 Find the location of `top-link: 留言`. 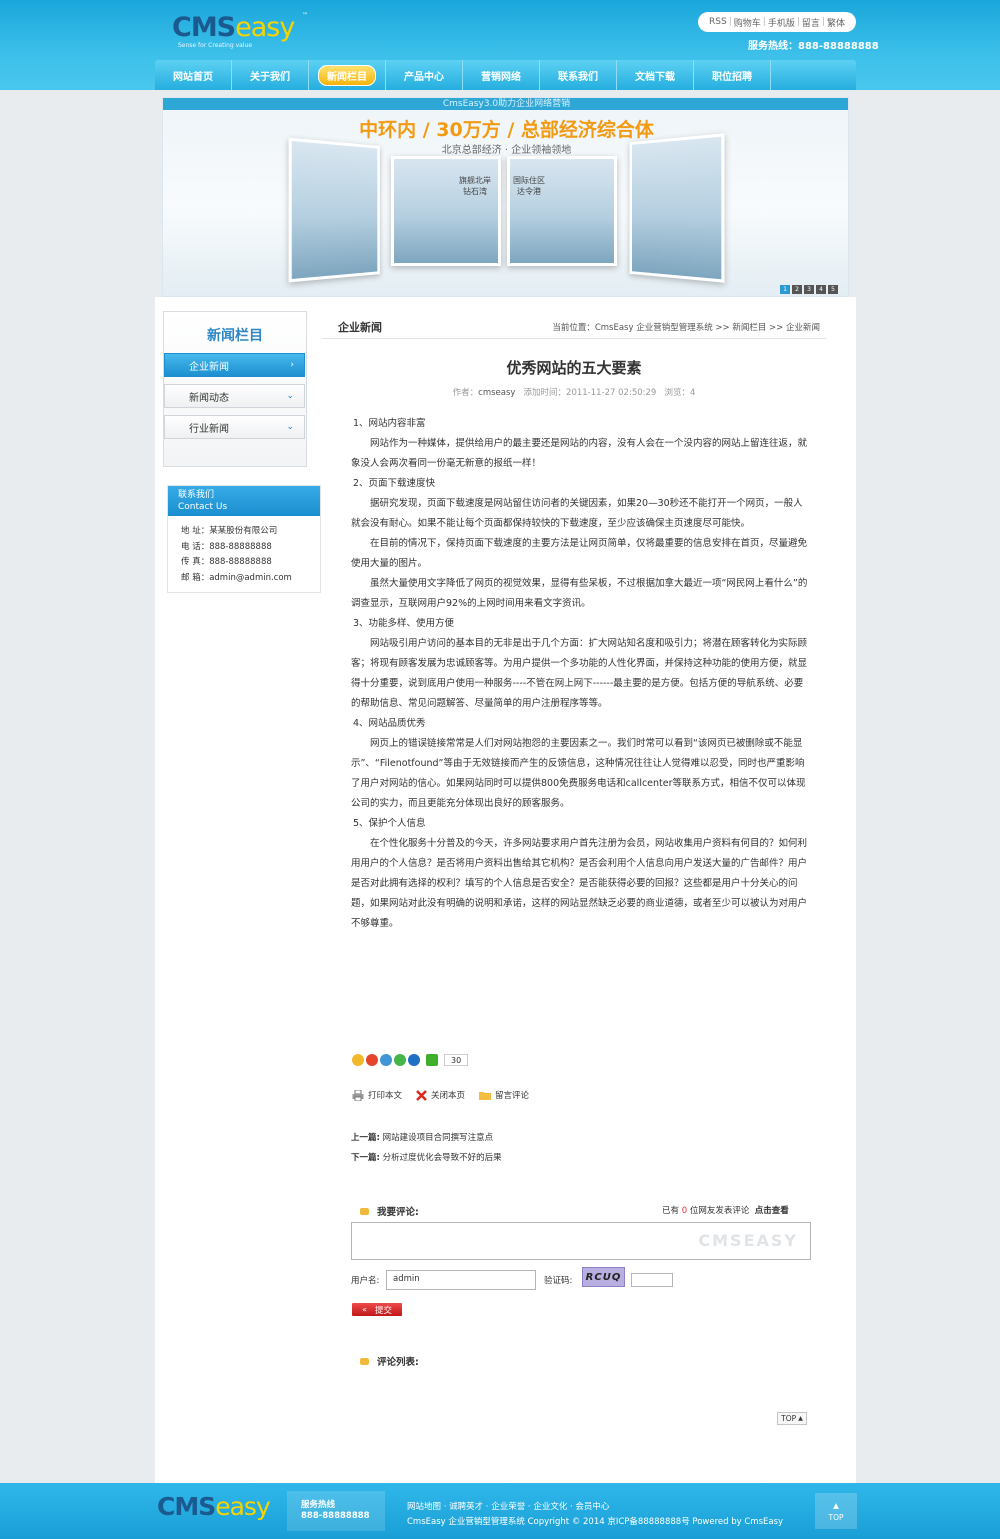

top-link: 留言 is located at coordinates (811, 22).